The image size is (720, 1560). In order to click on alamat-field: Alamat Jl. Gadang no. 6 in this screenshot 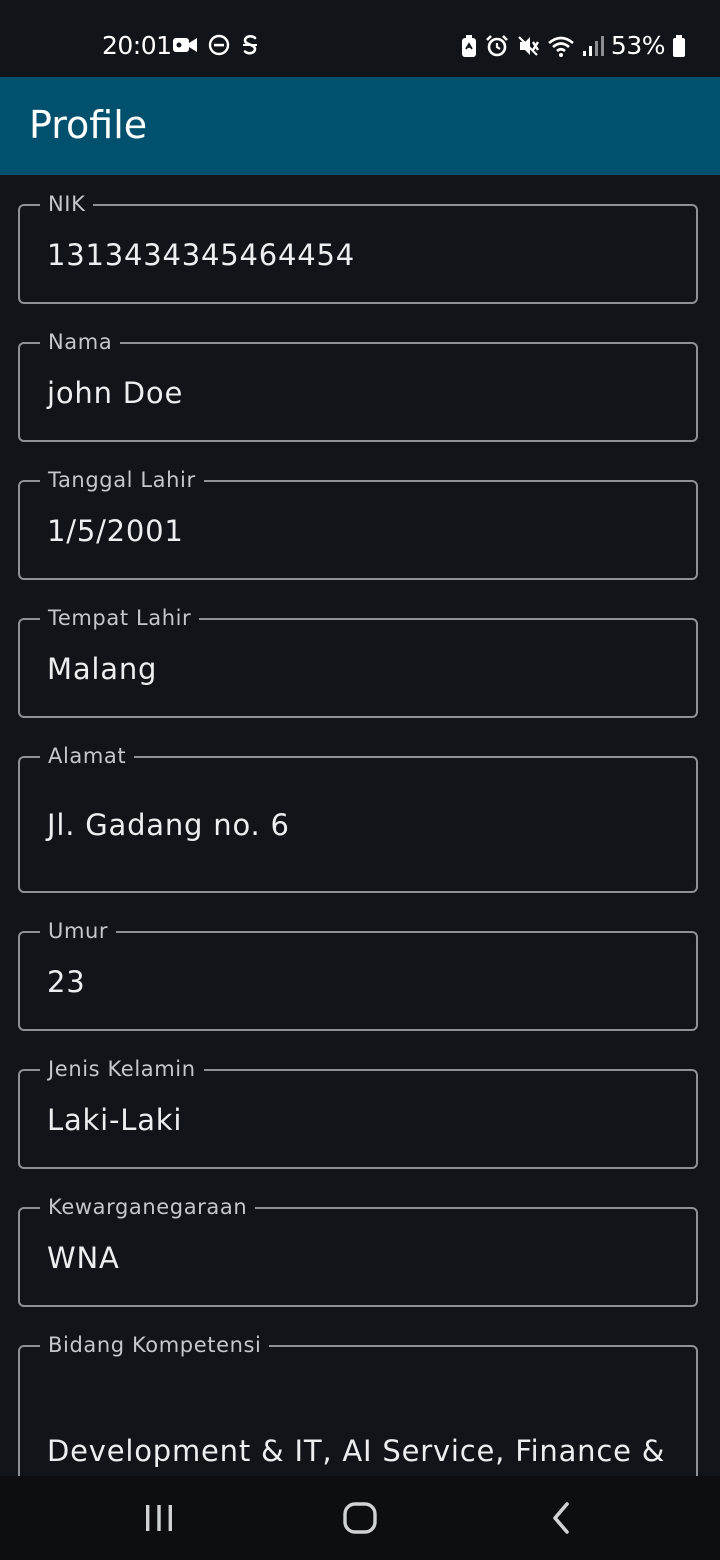, I will do `click(358, 817)`.